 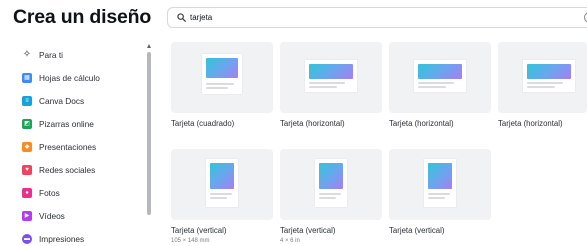 I want to click on sidebar-item-para-ti: ✧ Para ti, so click(x=42, y=55).